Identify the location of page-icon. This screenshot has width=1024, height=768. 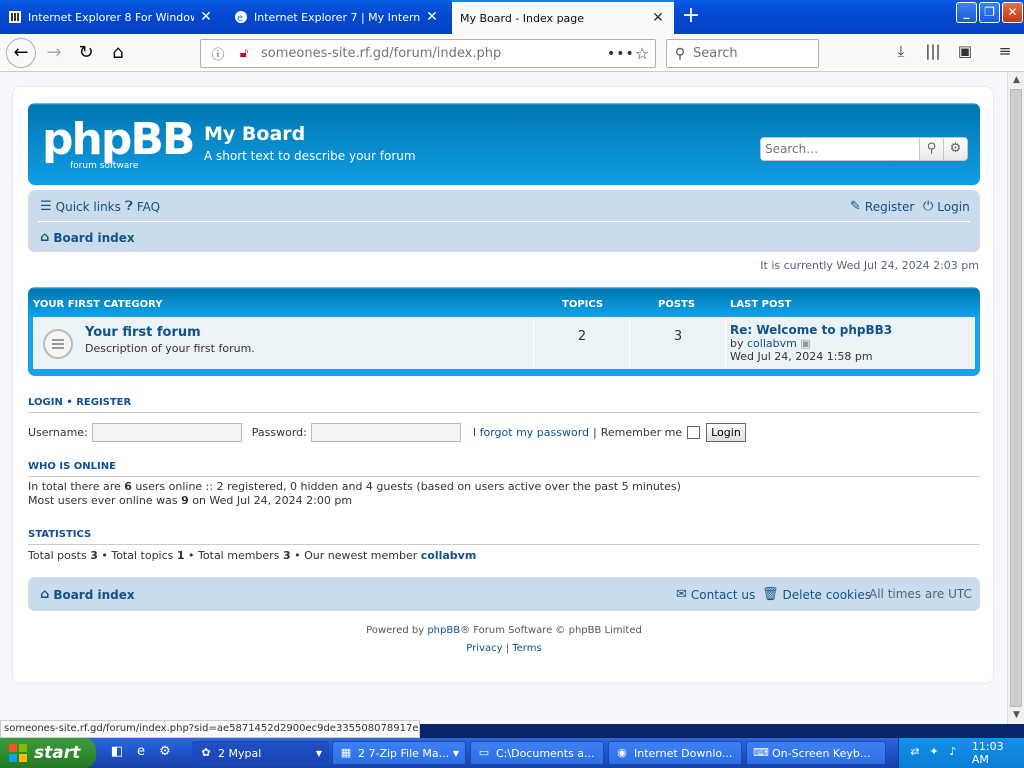
(15, 17).